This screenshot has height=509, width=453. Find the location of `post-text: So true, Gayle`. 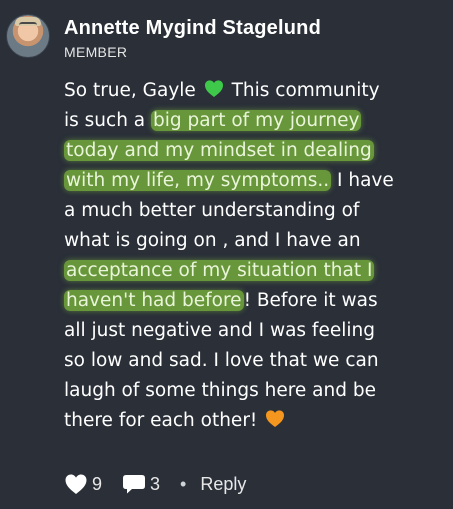

post-text: So true, Gayle is located at coordinates (133, 90).